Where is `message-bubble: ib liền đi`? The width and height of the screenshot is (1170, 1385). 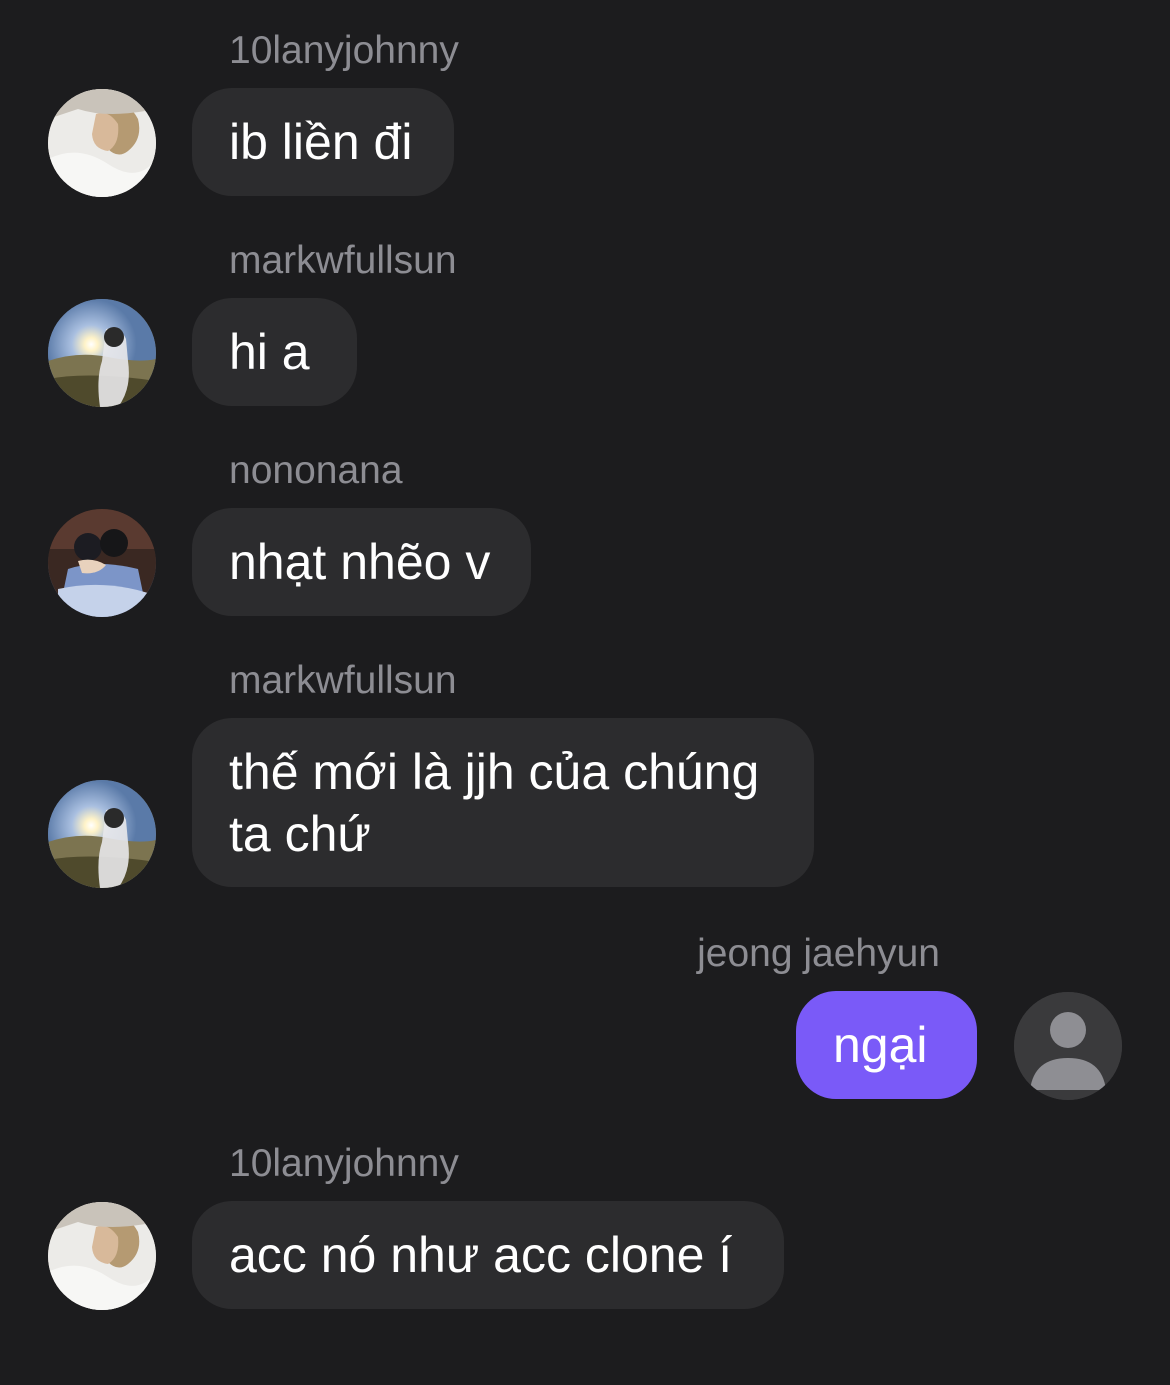 message-bubble: ib liền đi is located at coordinates (323, 142).